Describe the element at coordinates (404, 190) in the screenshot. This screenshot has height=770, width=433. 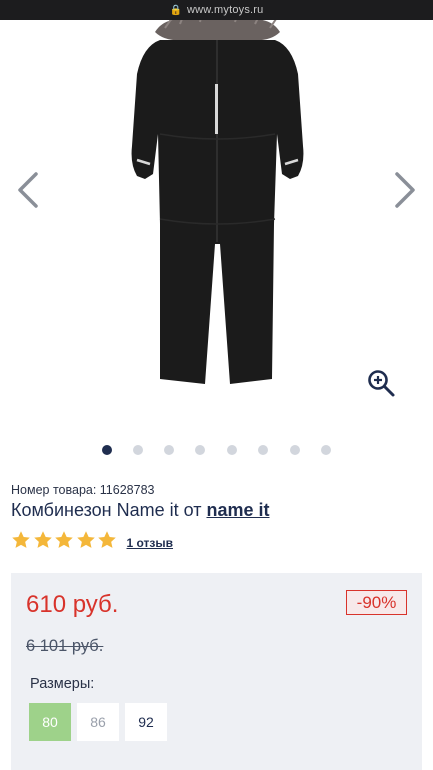
I see `chevron-right-icon` at that location.